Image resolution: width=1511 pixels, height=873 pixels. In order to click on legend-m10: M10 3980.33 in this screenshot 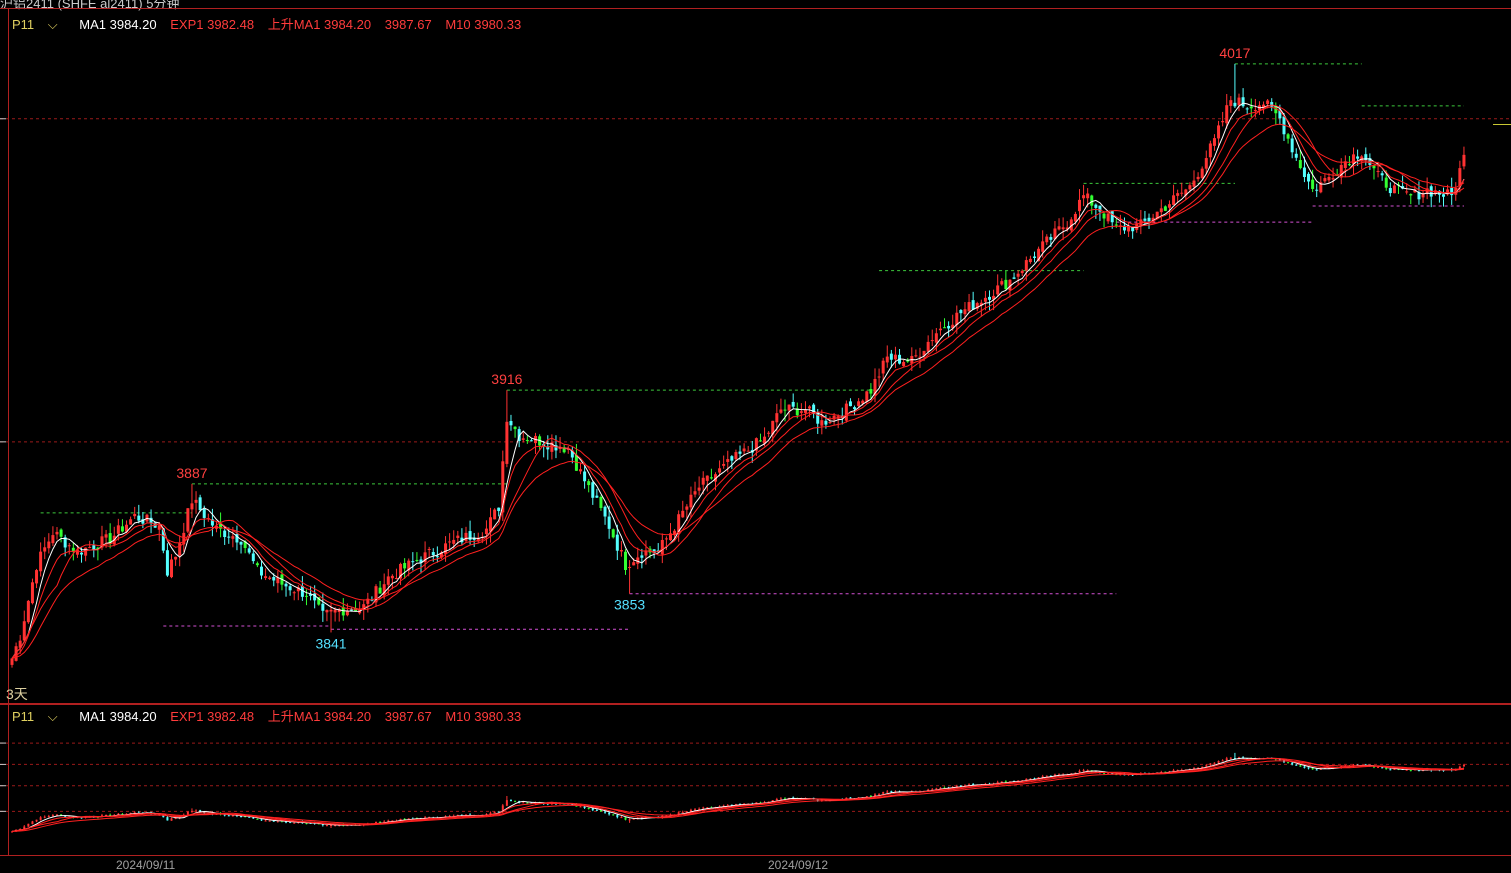, I will do `click(483, 24)`.